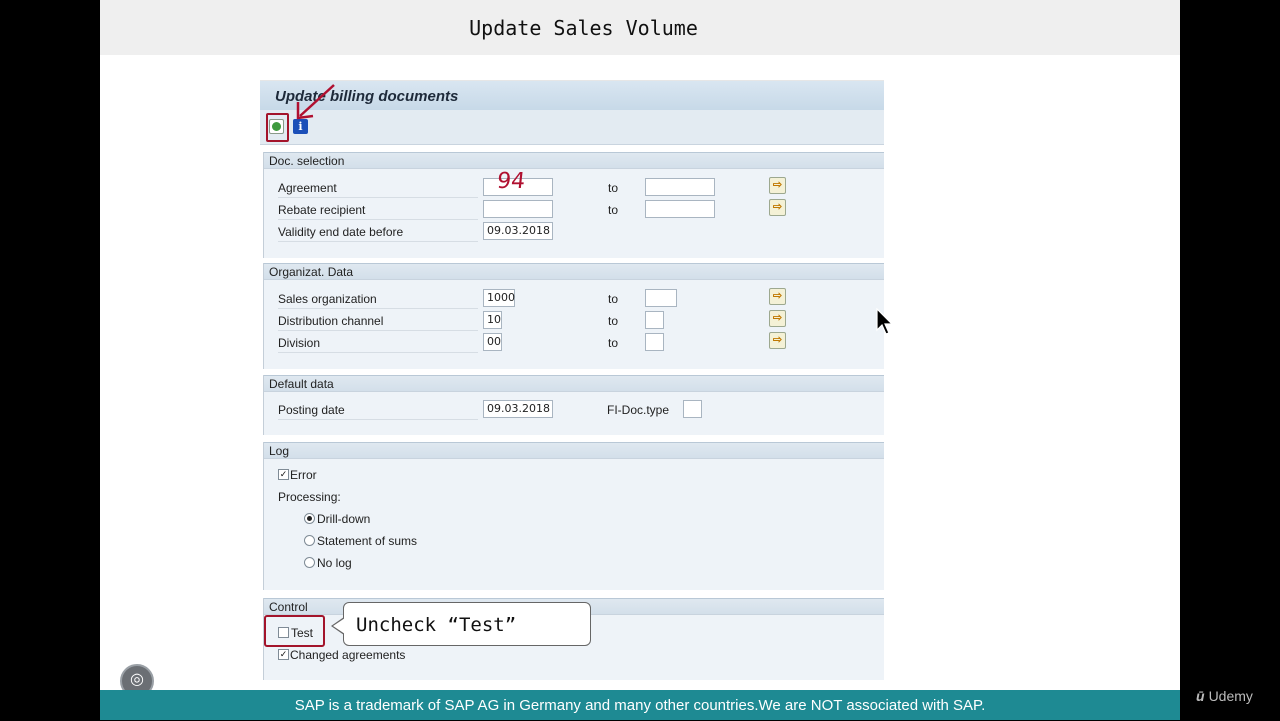 The height and width of the screenshot is (721, 1280). Describe the element at coordinates (574, 410) in the screenshot. I see `row-posting-date: Posting date 09.03.2018 FI-Doc.type` at that location.